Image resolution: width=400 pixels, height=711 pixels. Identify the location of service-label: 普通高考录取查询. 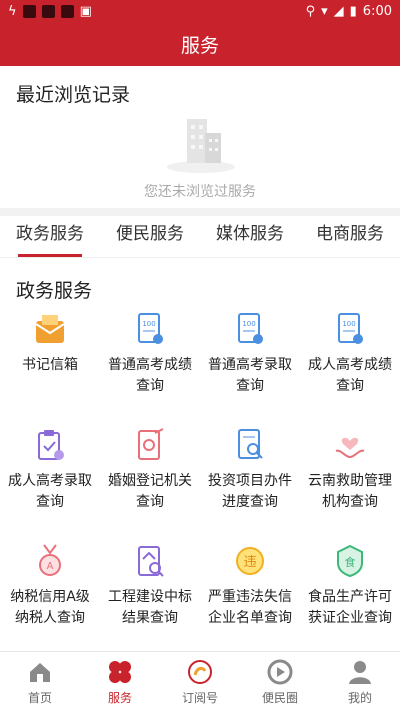
(250, 375).